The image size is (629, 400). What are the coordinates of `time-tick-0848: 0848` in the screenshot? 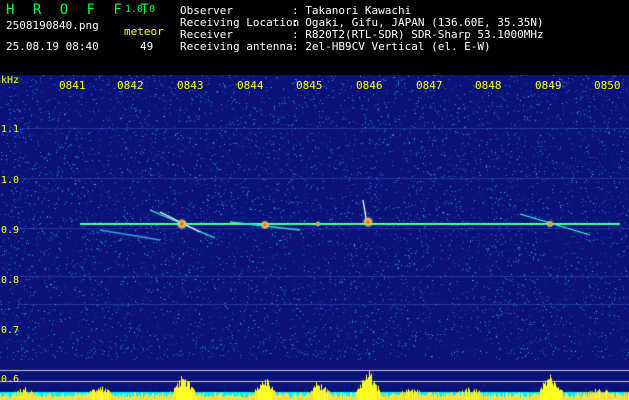 It's located at (488, 85).